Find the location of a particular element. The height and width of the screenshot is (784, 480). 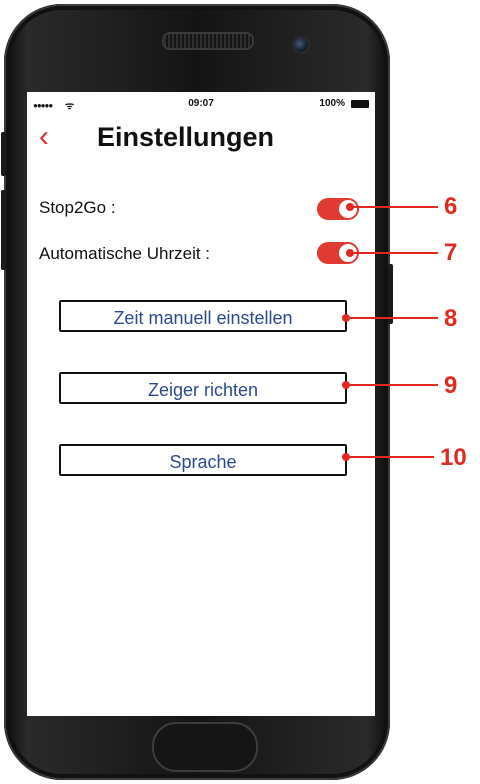

language-button: Sprache is located at coordinates (203, 460).